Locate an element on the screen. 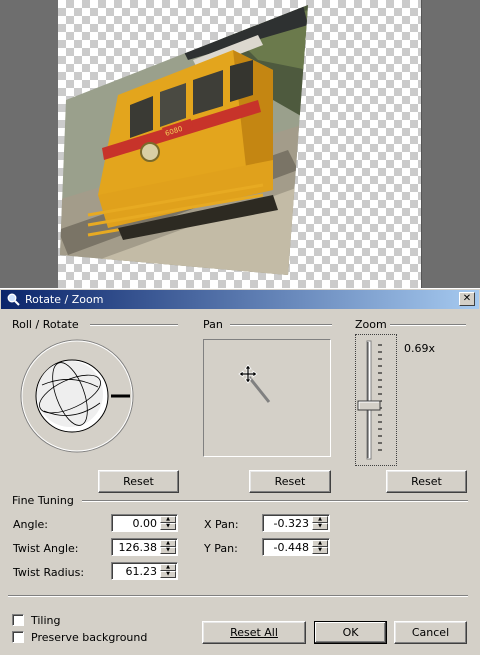 This screenshot has width=480, height=655. pan-area is located at coordinates (267, 398).